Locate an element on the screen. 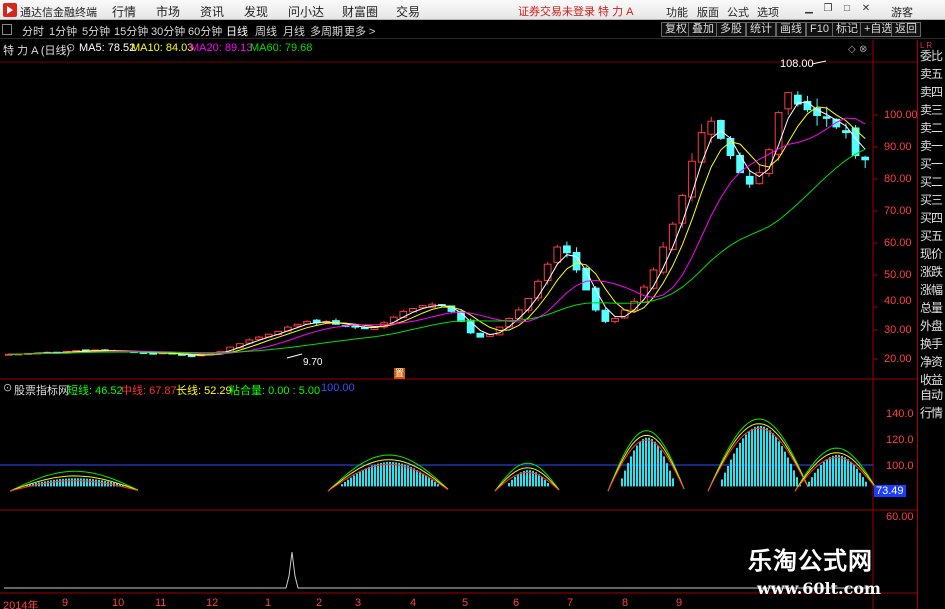  menu-discover: 发现 is located at coordinates (256, 11).